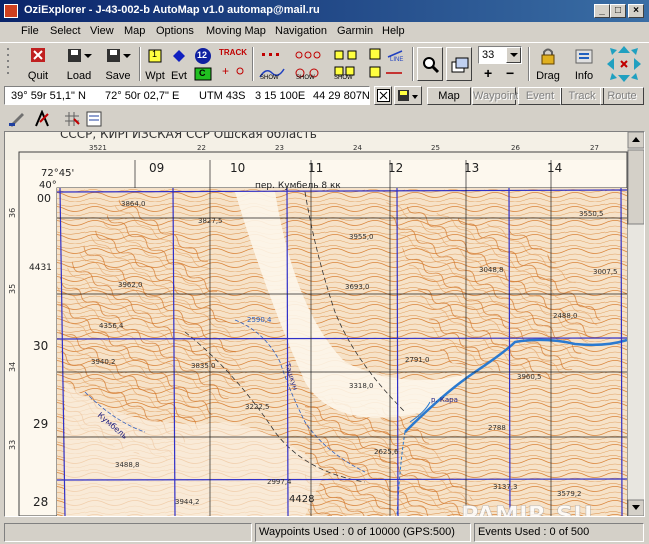 This screenshot has width=649, height=544. I want to click on map-list-icon, so click(460, 65).